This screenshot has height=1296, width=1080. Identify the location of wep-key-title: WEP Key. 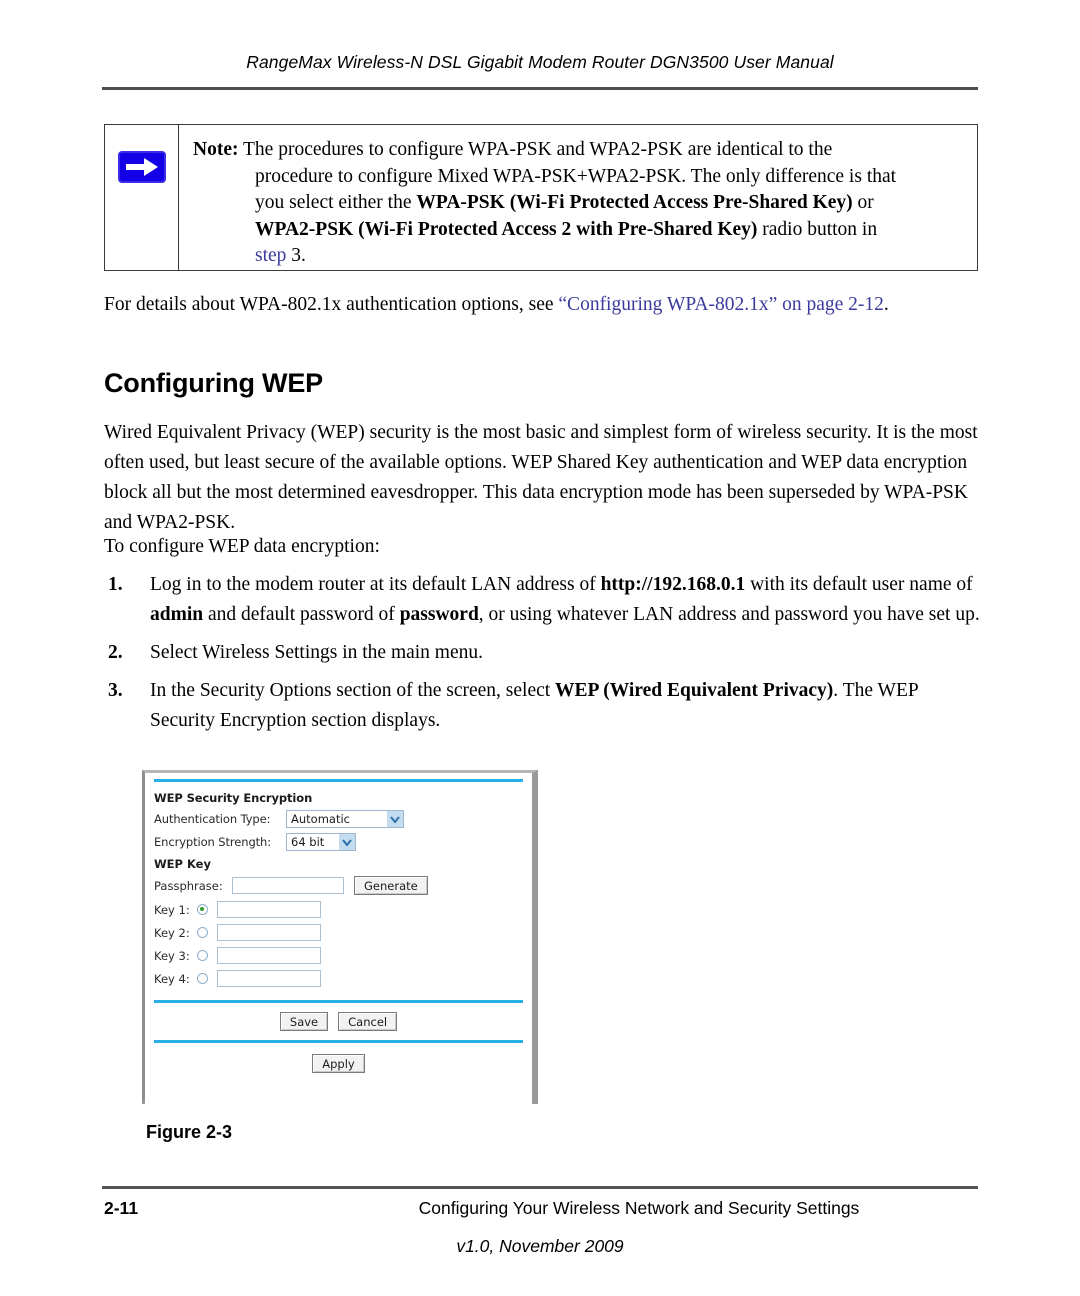
(182, 864).